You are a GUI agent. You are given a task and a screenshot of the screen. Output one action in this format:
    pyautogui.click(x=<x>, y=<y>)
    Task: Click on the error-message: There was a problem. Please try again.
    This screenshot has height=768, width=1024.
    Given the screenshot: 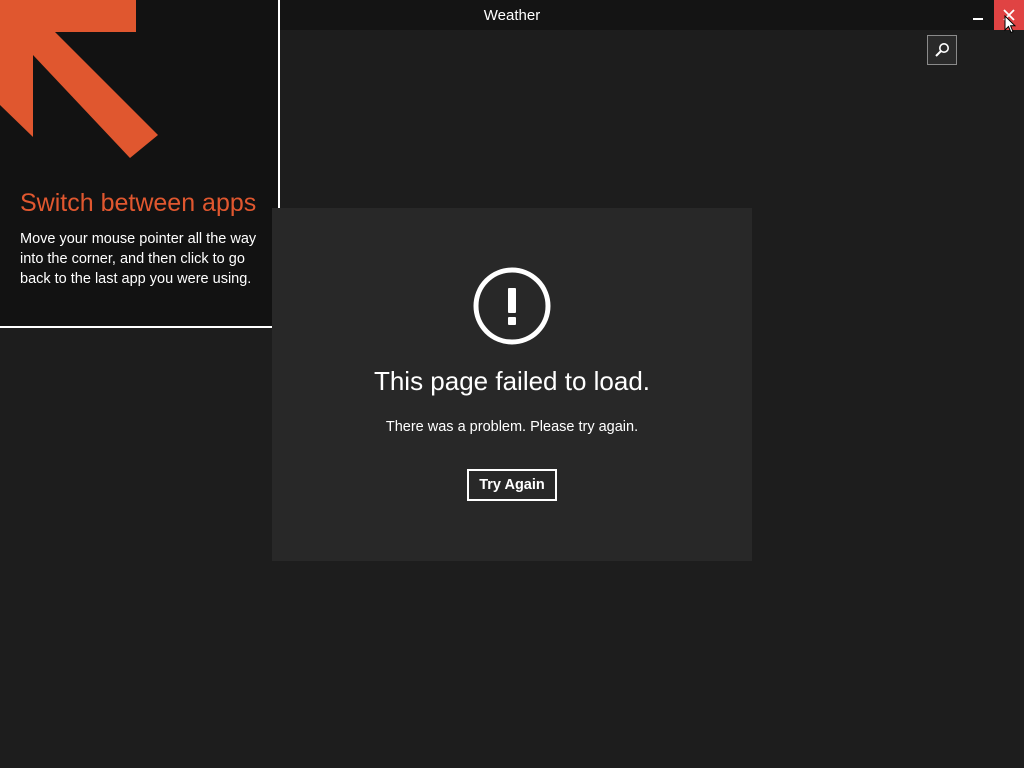 What is the action you would take?
    pyautogui.click(x=512, y=427)
    